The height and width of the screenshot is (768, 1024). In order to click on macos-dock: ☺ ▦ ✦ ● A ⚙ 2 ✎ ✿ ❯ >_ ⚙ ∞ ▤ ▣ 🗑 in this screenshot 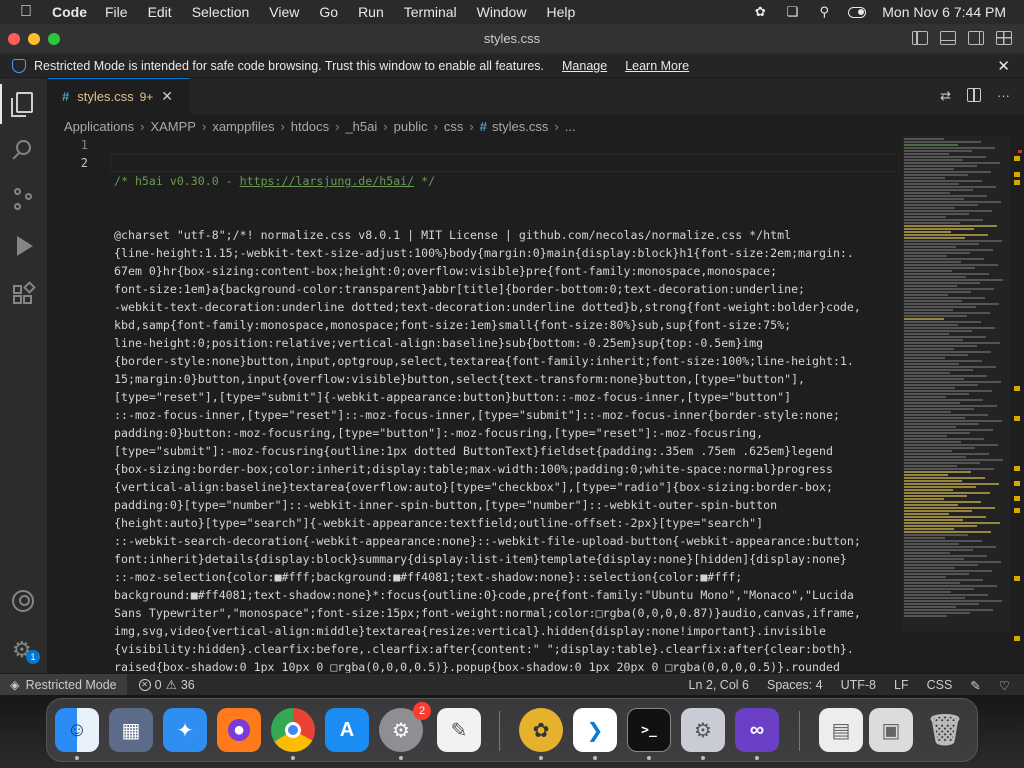, I will do `click(512, 730)`.